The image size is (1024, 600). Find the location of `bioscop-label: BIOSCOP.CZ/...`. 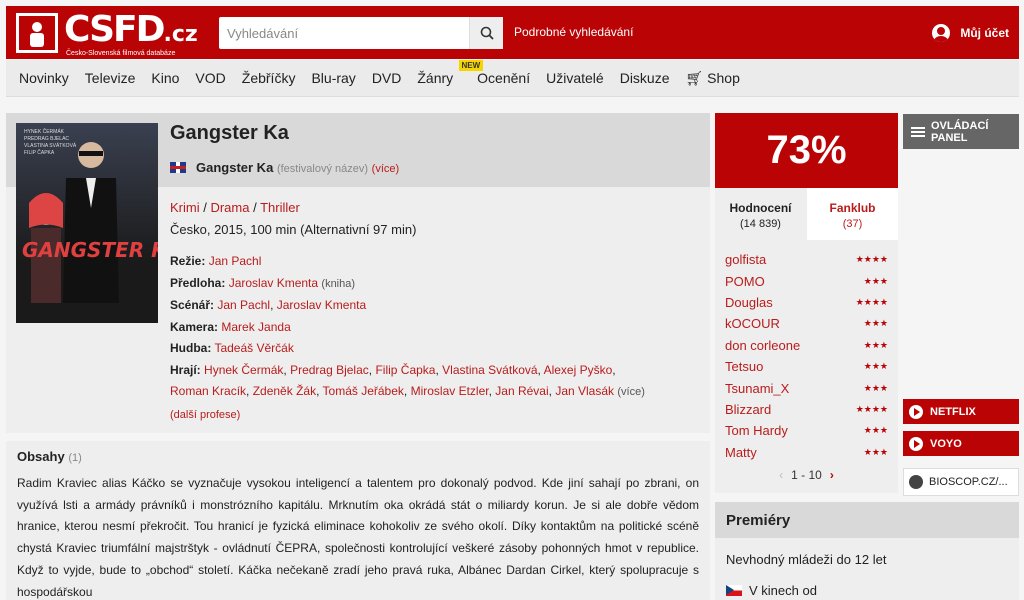

bioscop-label: BIOSCOP.CZ/... is located at coordinates (968, 482).